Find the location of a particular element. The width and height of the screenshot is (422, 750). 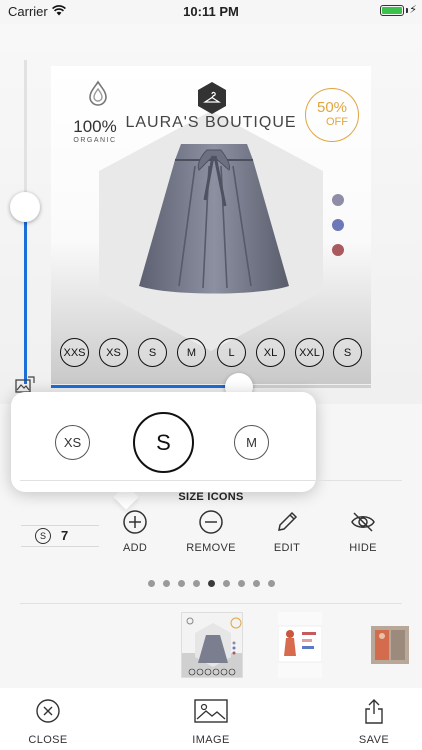

remove-button: REMOVE is located at coordinates (211, 531).